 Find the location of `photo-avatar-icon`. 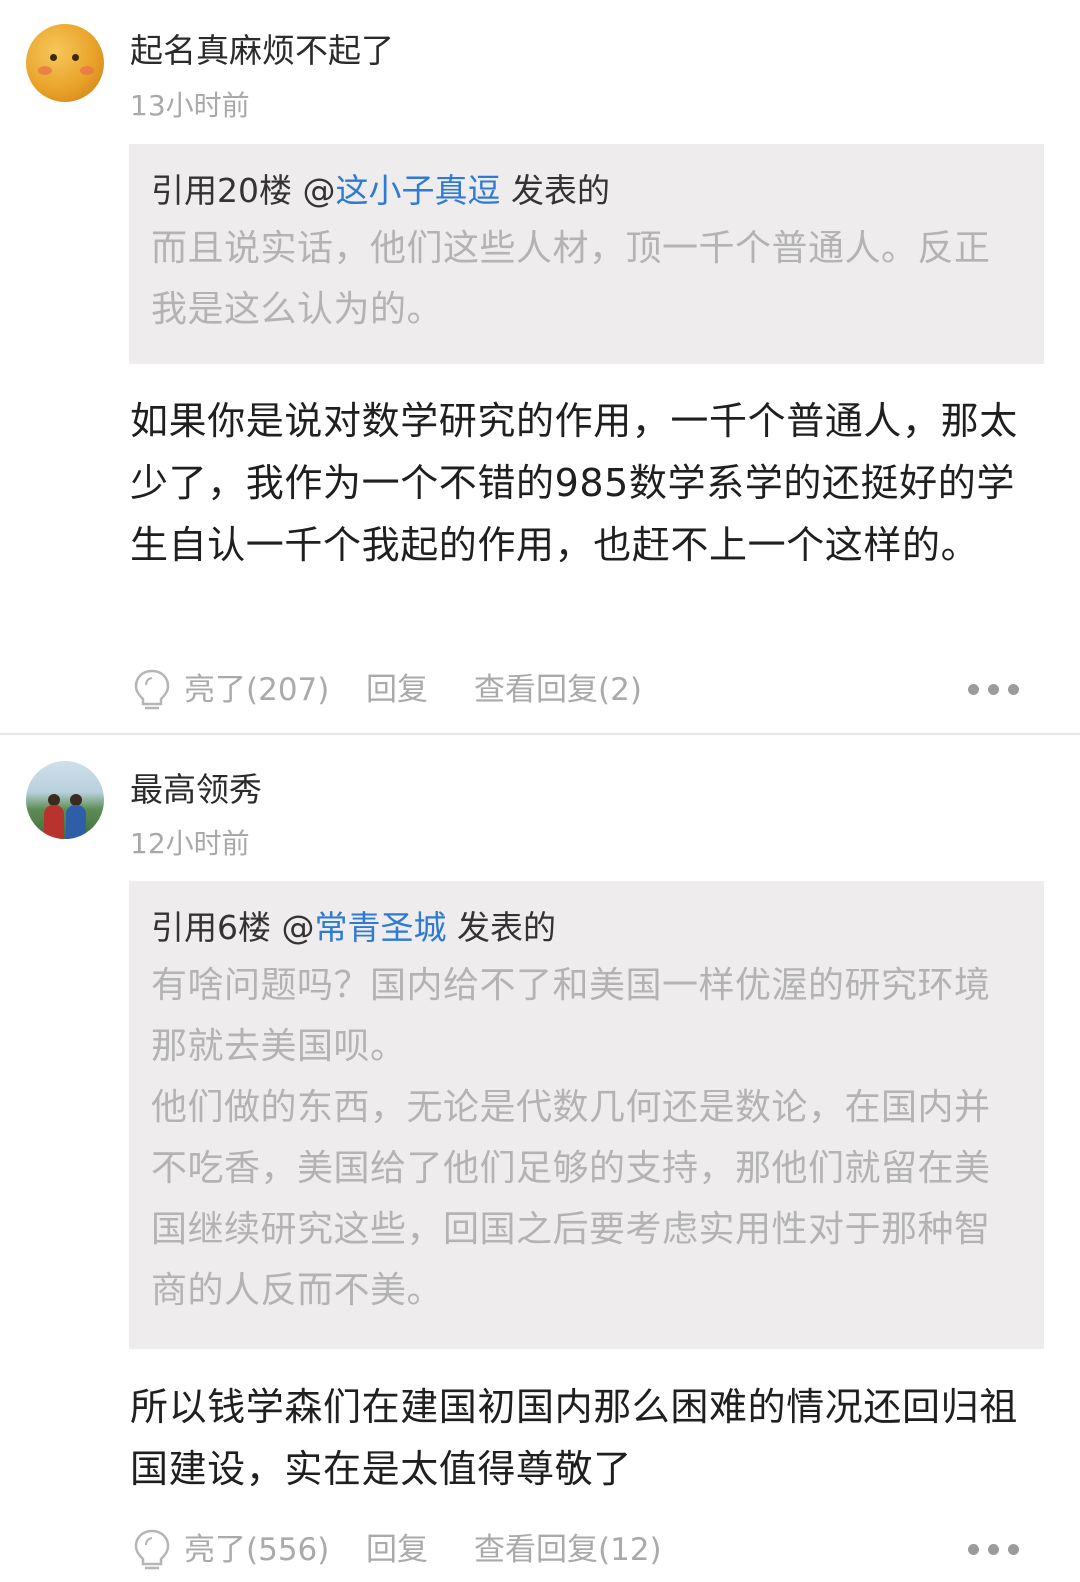

photo-avatar-icon is located at coordinates (65, 800).